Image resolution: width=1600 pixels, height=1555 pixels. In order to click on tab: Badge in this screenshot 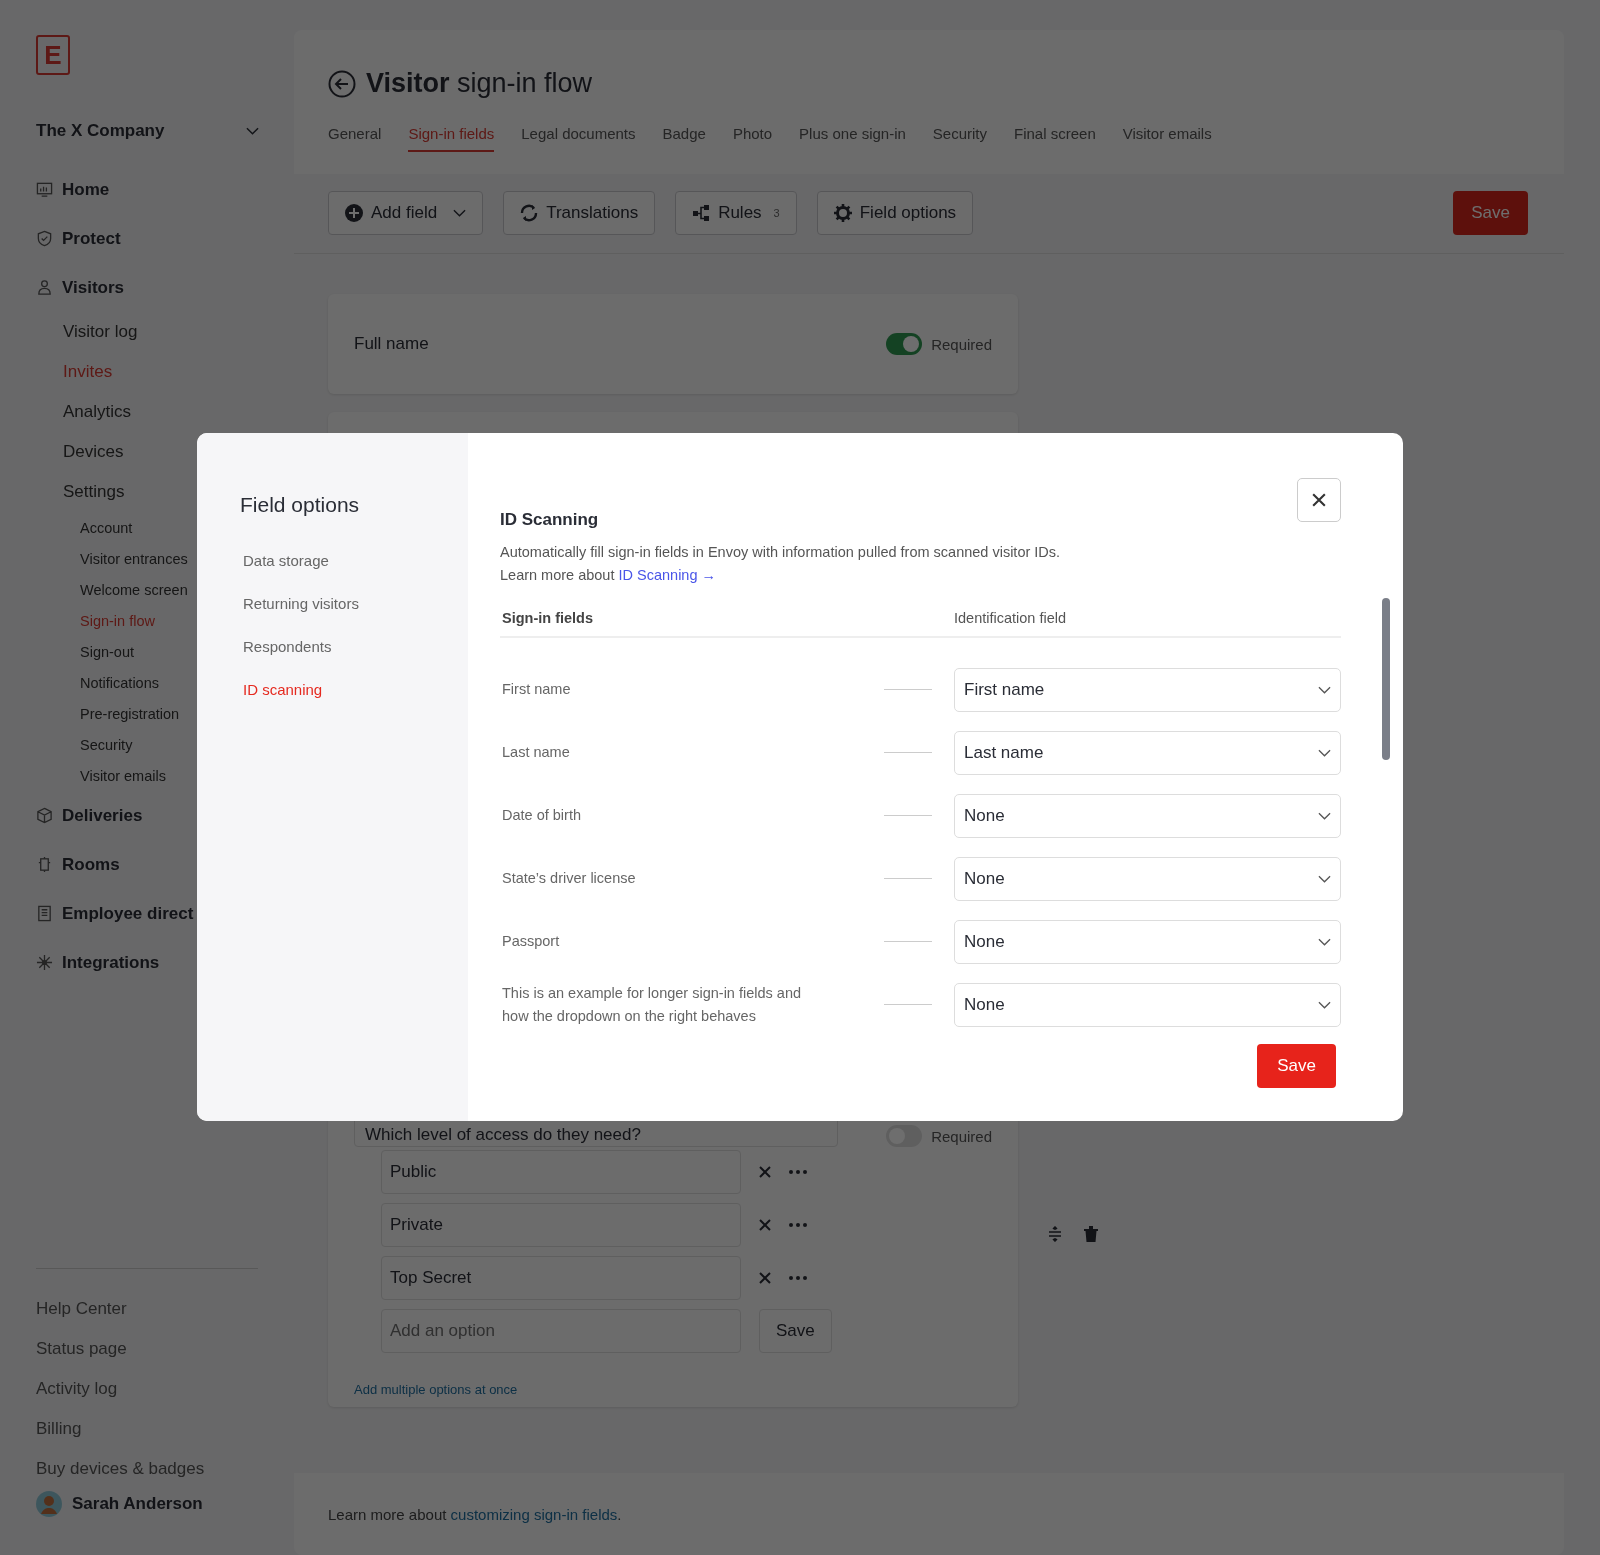, I will do `click(684, 138)`.